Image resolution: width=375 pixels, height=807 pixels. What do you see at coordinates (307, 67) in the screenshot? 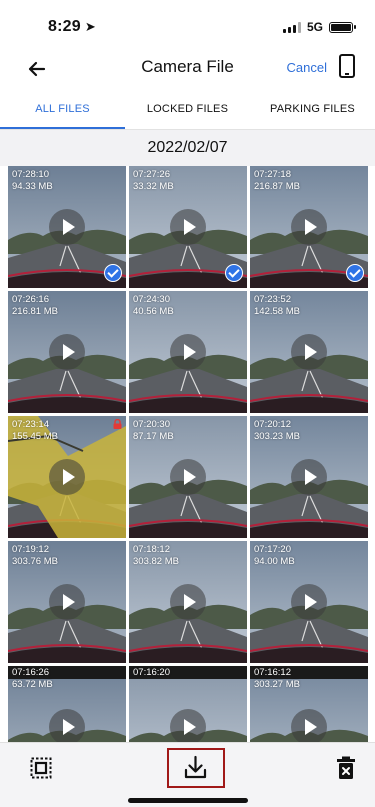
I see `cancel-button: Cancel` at bounding box center [307, 67].